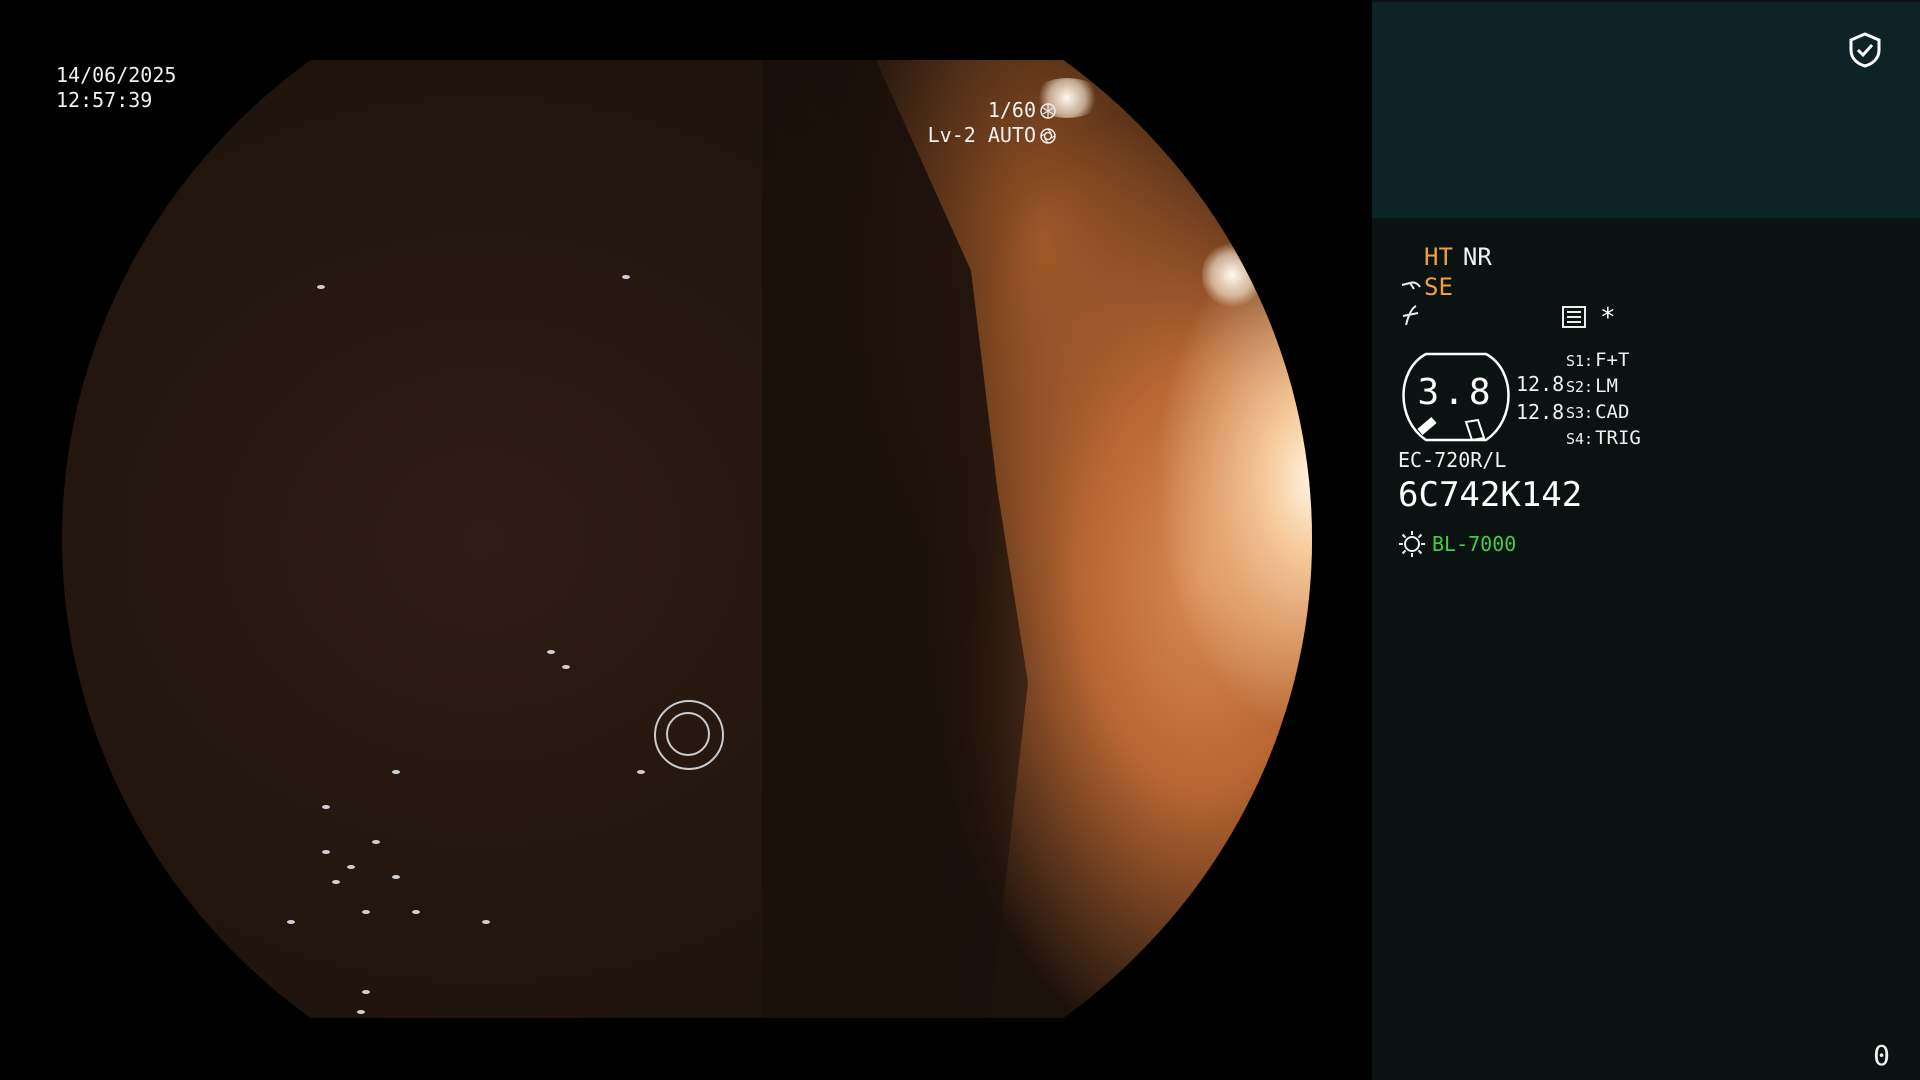 This screenshot has width=1920, height=1080. What do you see at coordinates (1598, 360) in the screenshot?
I see `setting-row: S1: F+T` at bounding box center [1598, 360].